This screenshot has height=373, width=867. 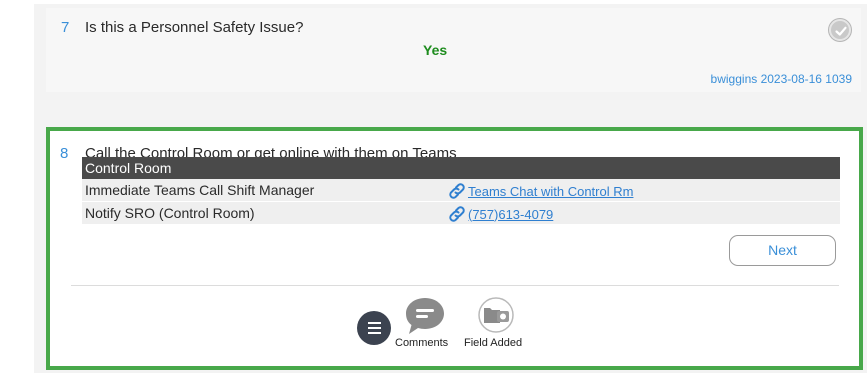 I want to click on comments-icon, so click(x=425, y=316).